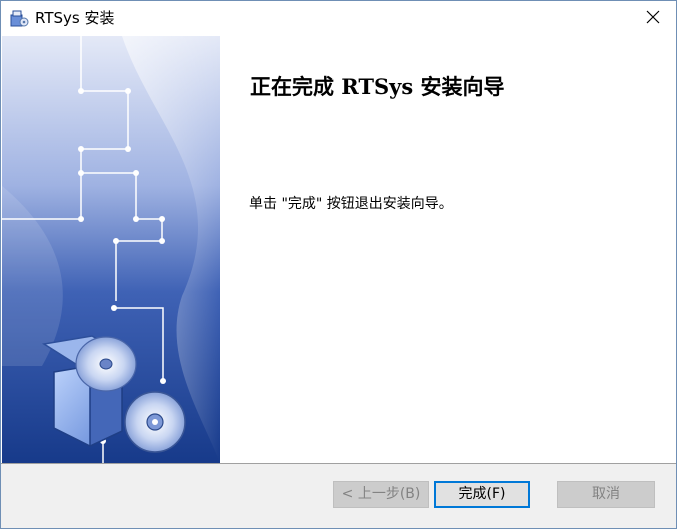 The width and height of the screenshot is (677, 529). Describe the element at coordinates (338, 18) in the screenshot. I see `title-bar: RTSys 安装` at that location.